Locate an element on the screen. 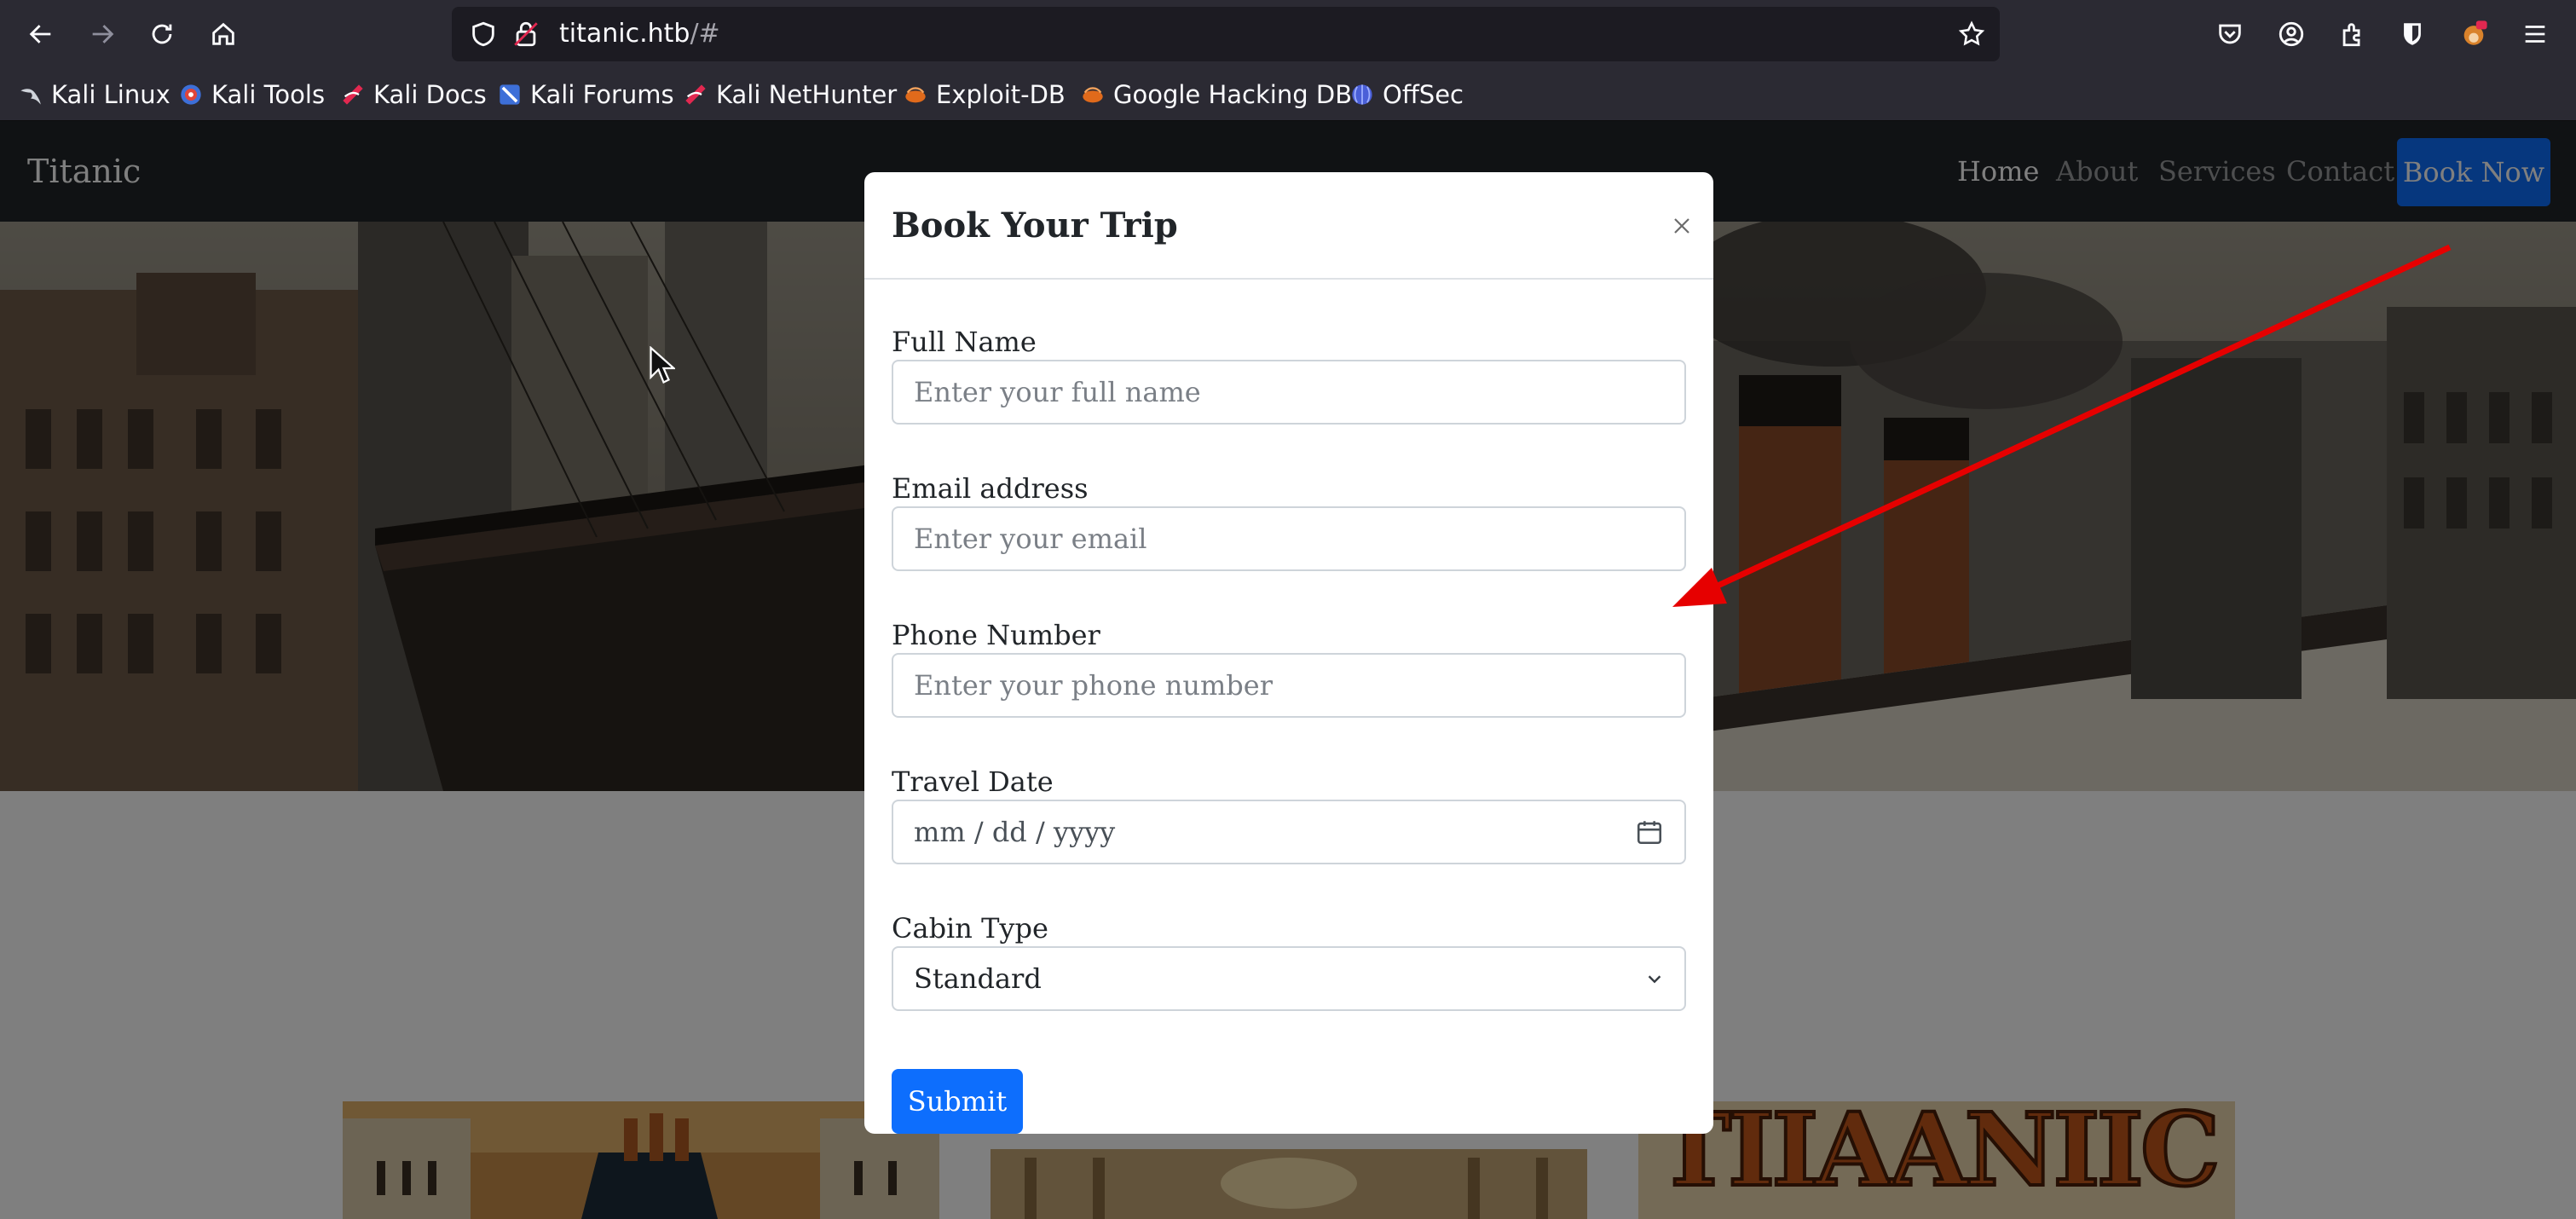 The height and width of the screenshot is (1219, 2576). hamburger-menu-icon is located at coordinates (2535, 34).